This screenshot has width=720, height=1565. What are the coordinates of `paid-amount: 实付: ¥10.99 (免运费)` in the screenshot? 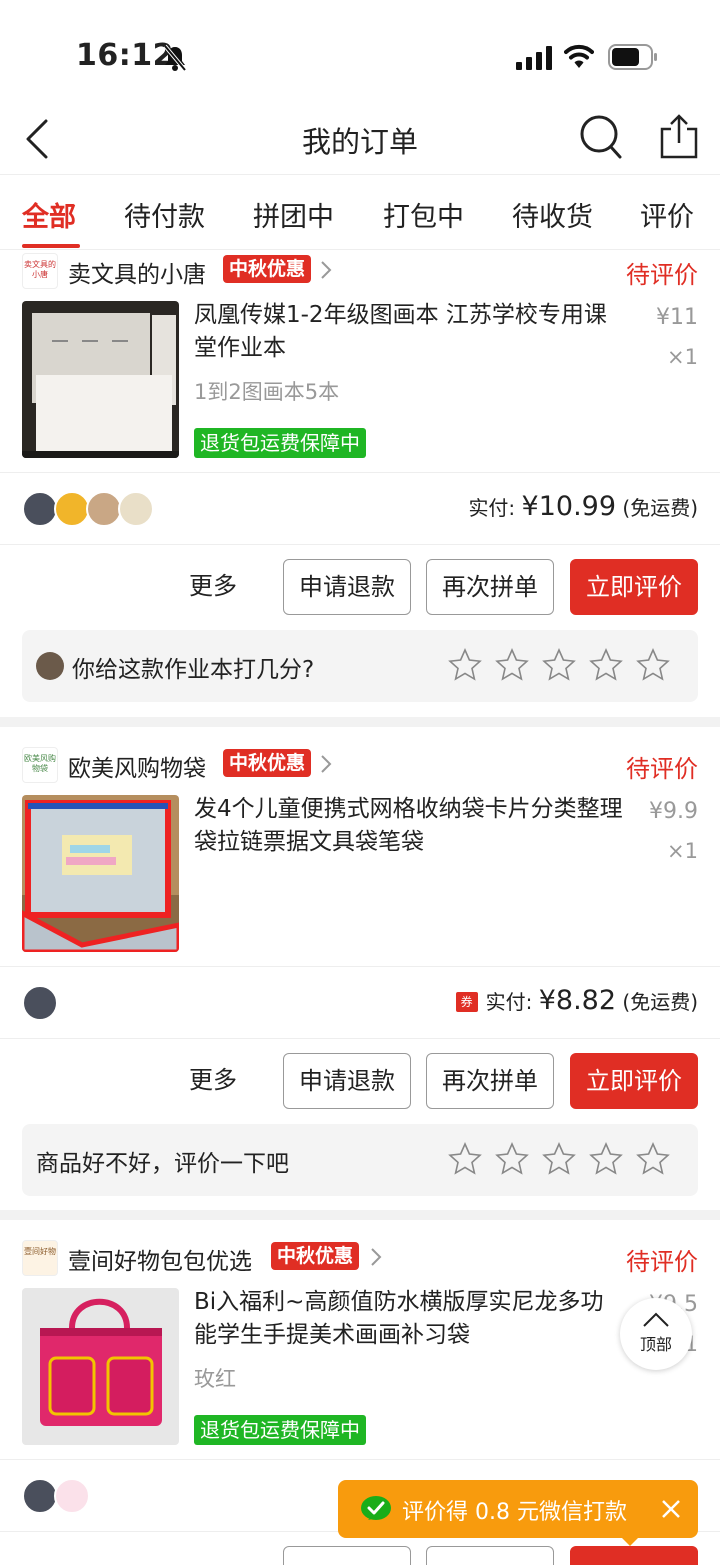 It's located at (583, 506).